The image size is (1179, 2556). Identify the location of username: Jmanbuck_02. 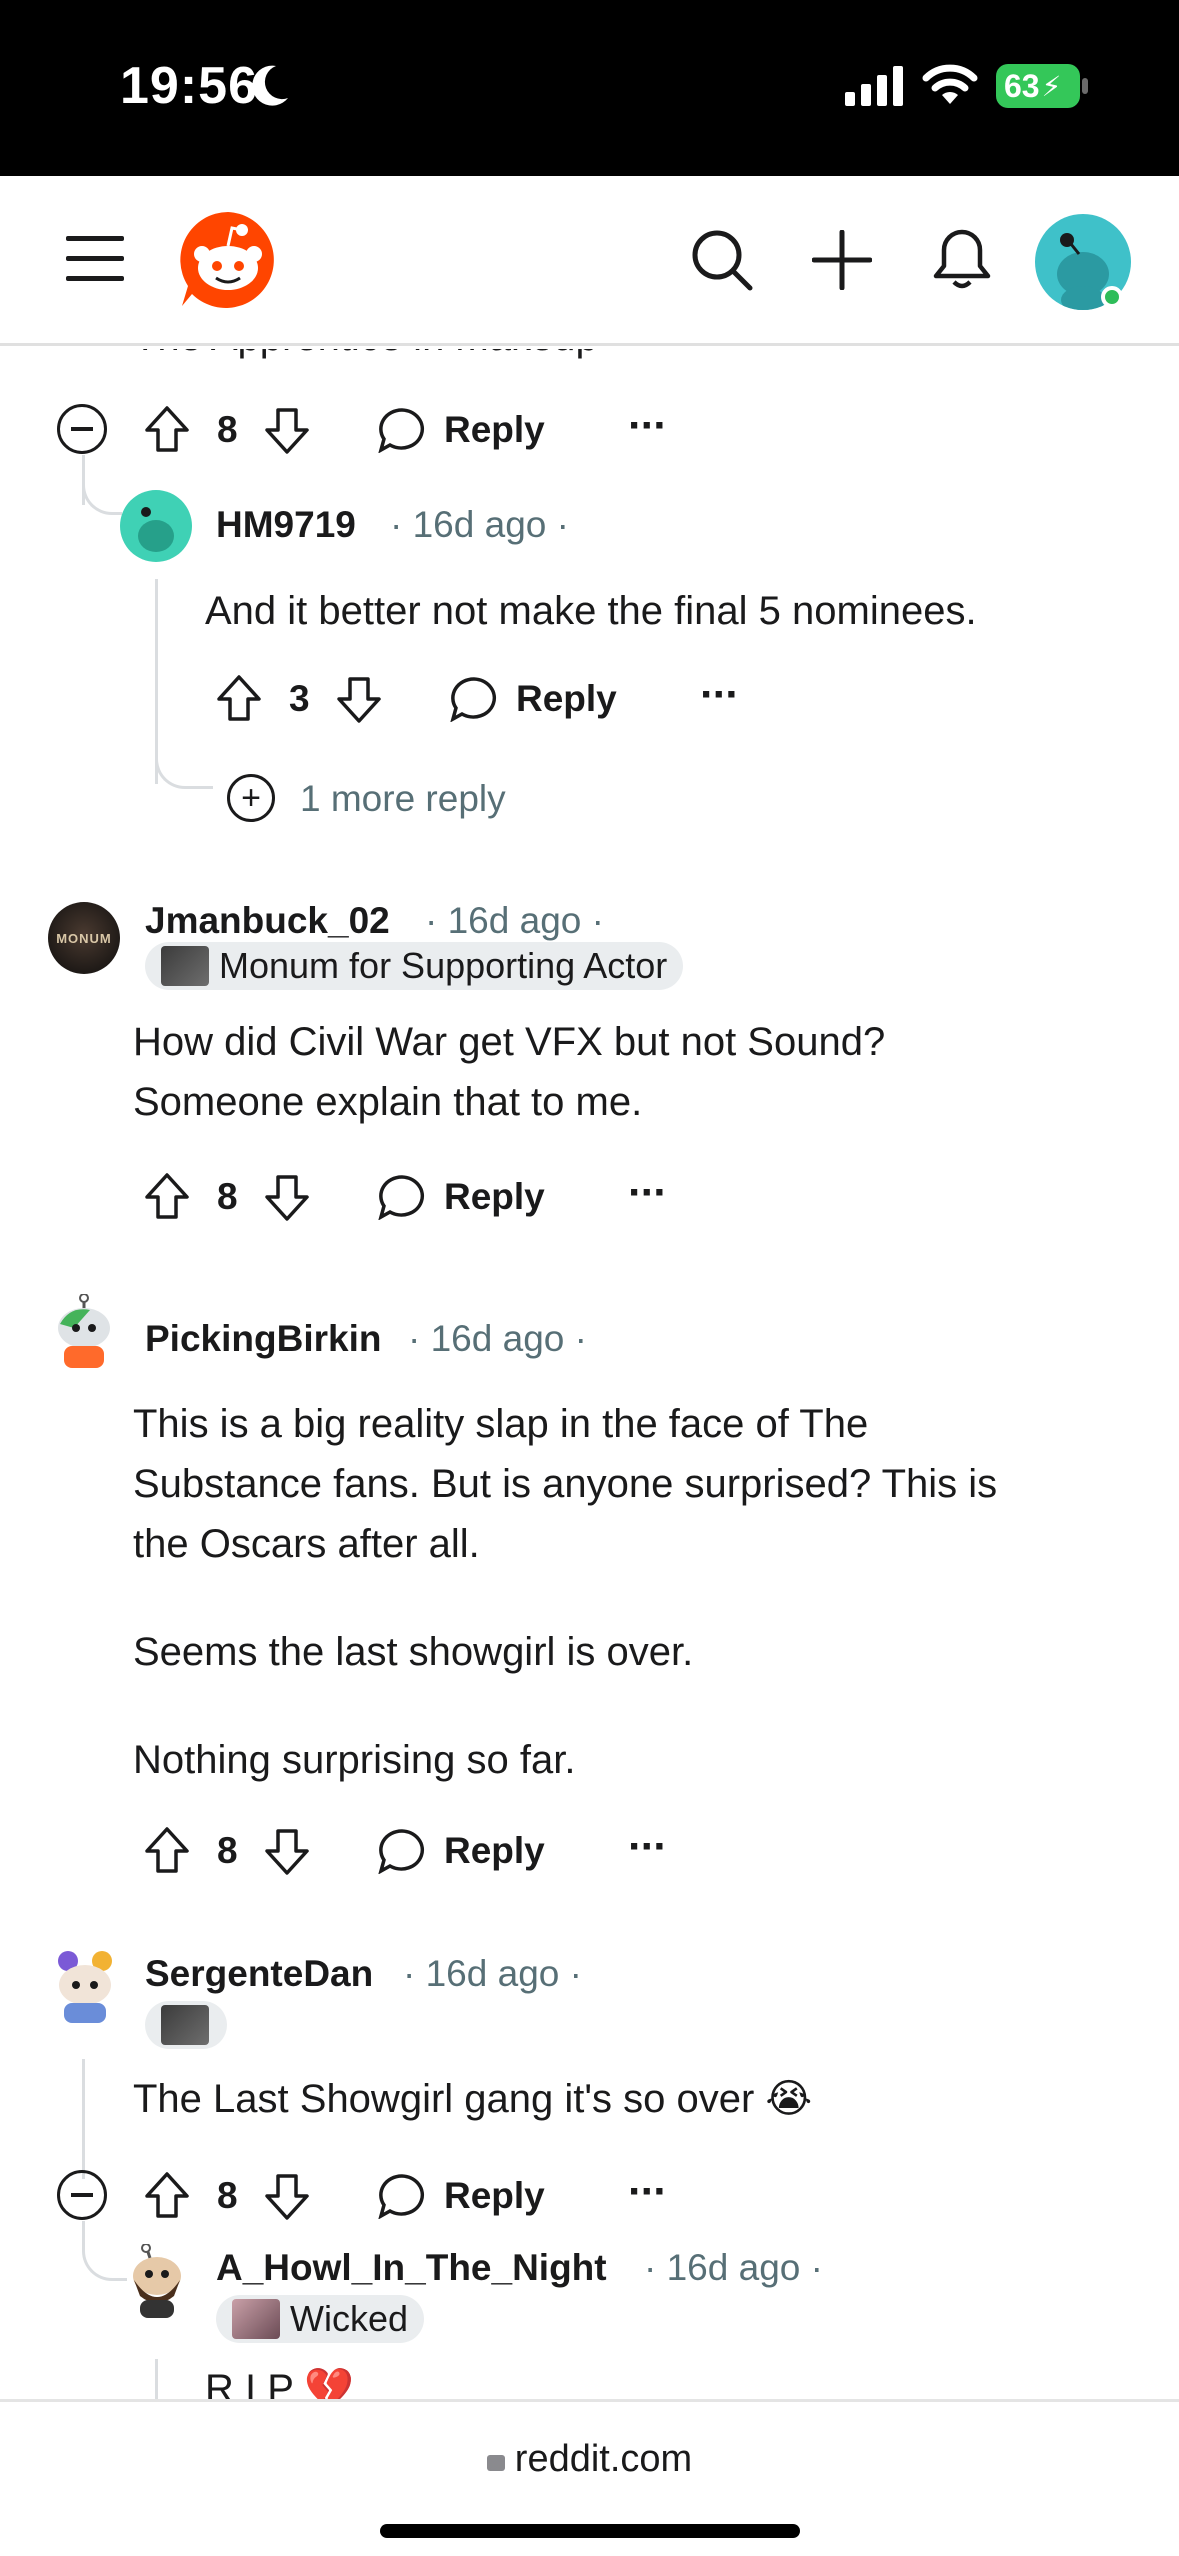
(267, 921).